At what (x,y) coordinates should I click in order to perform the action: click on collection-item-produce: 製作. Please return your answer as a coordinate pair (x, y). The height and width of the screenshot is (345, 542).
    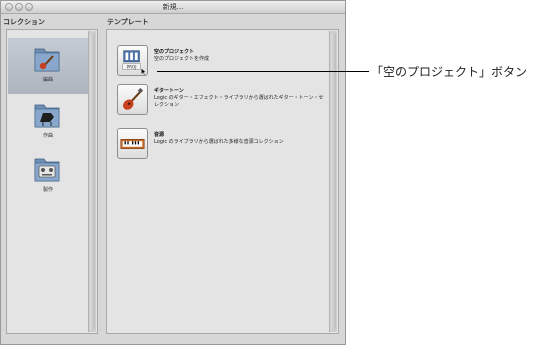
    Looking at the image, I should click on (48, 175).